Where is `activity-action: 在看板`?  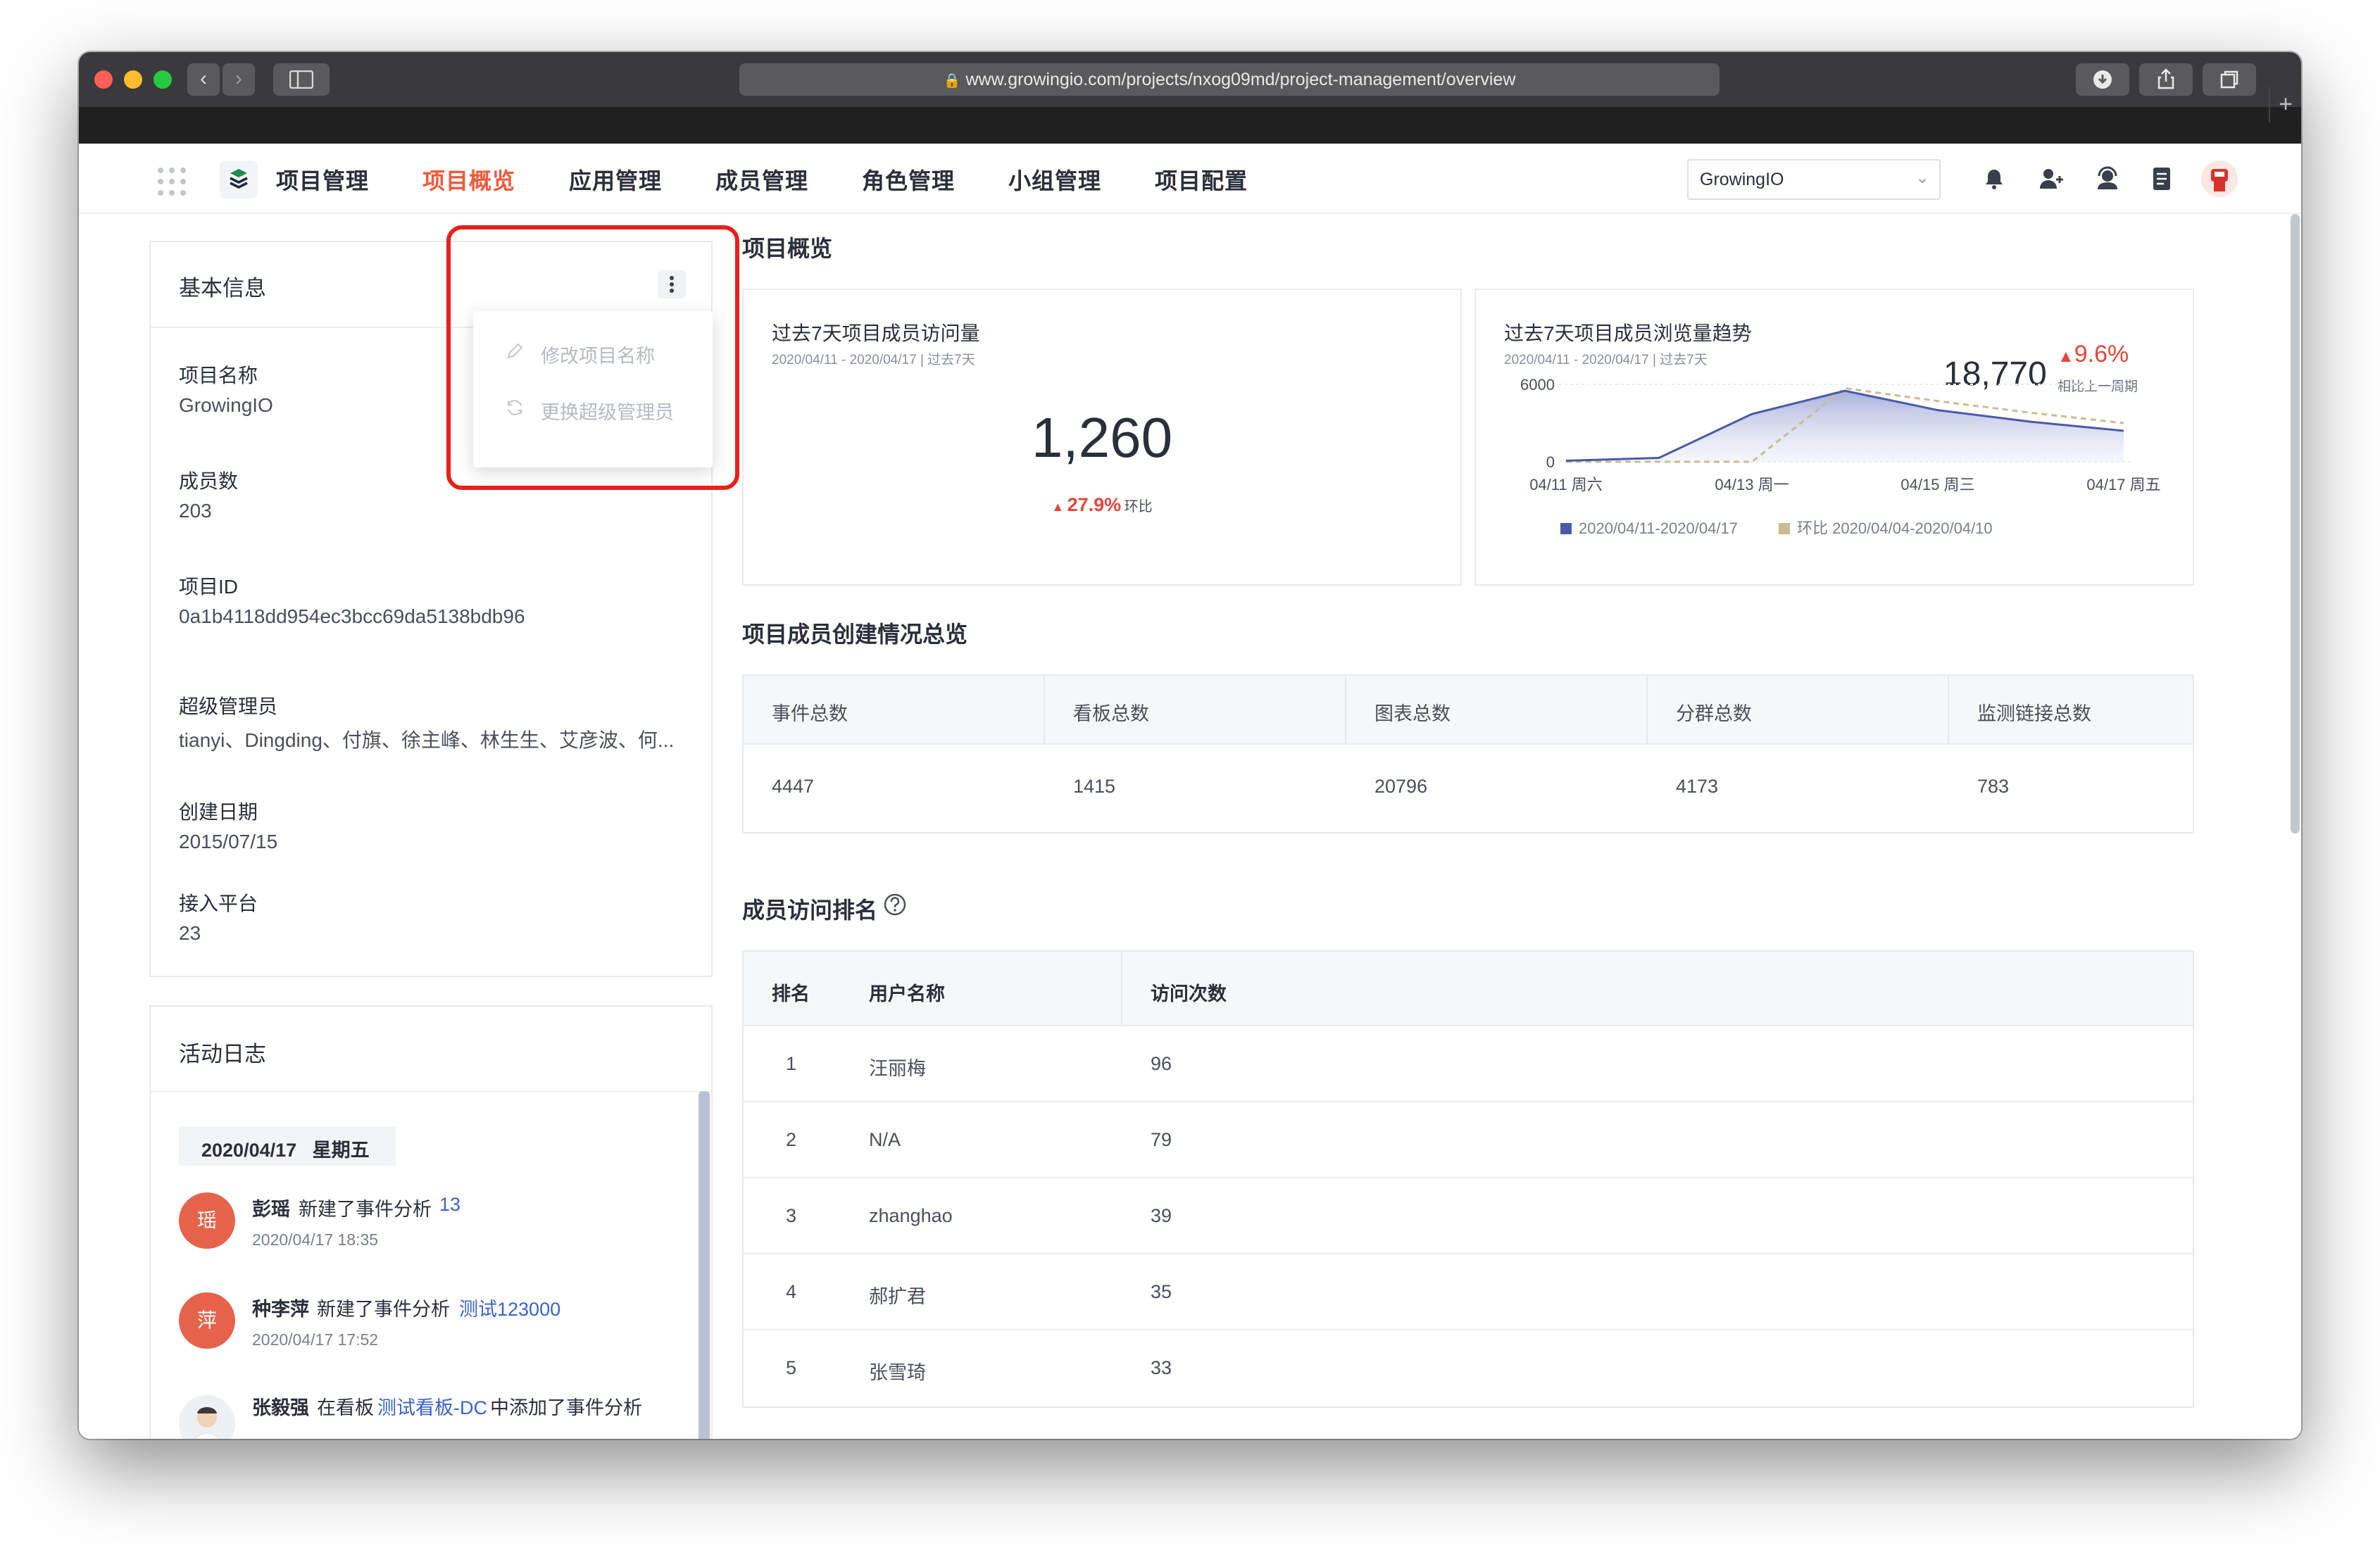
activity-action: 在看板 is located at coordinates (346, 1407).